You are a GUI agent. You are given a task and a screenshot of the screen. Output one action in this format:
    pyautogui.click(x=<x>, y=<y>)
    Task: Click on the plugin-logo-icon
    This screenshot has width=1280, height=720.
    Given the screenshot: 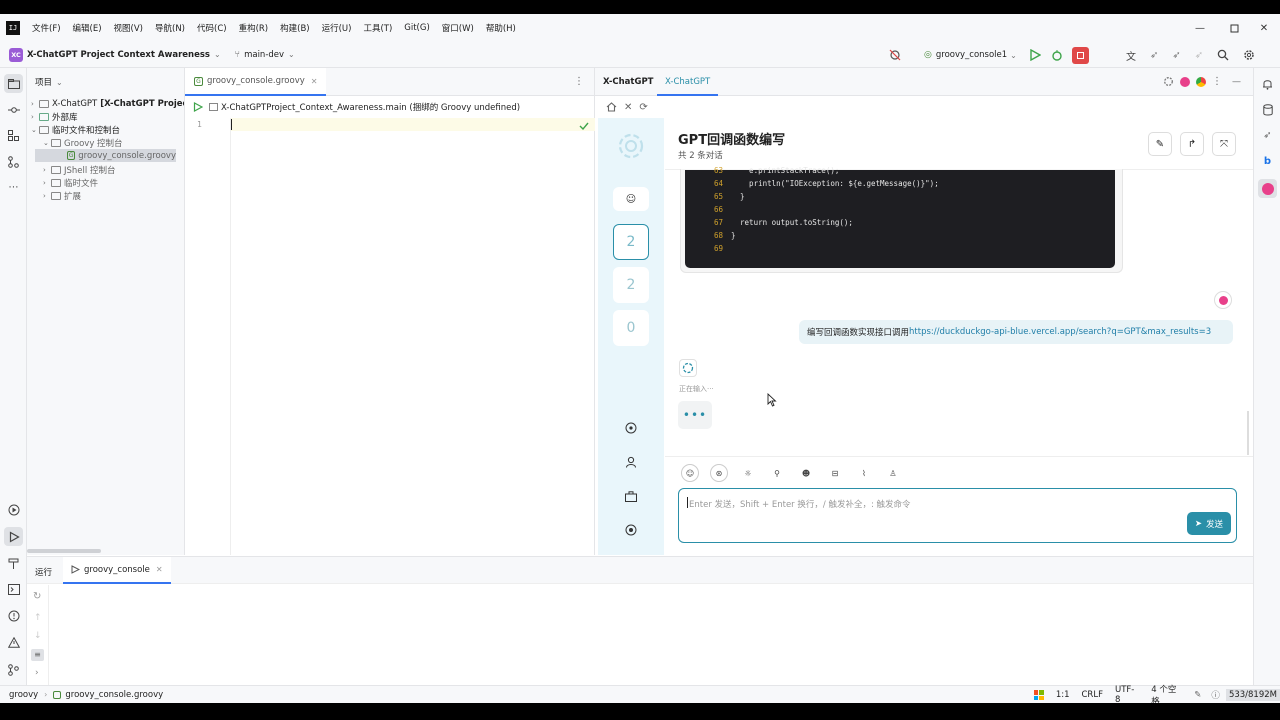 What is the action you would take?
    pyautogui.click(x=1185, y=81)
    